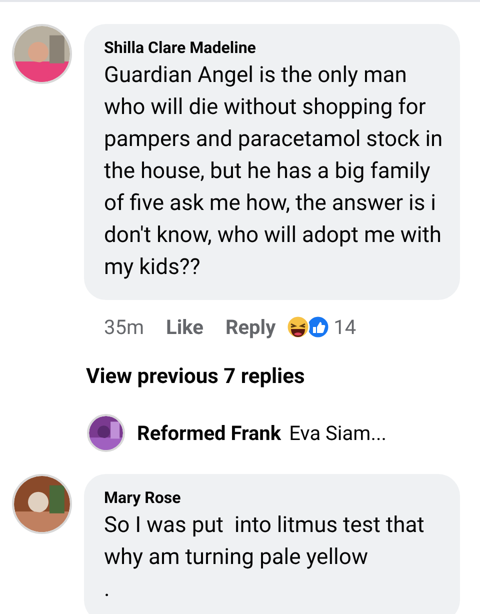 The height and width of the screenshot is (614, 480). Describe the element at coordinates (274, 48) in the screenshot. I see `author-name: Shilla Clare Madeline` at that location.